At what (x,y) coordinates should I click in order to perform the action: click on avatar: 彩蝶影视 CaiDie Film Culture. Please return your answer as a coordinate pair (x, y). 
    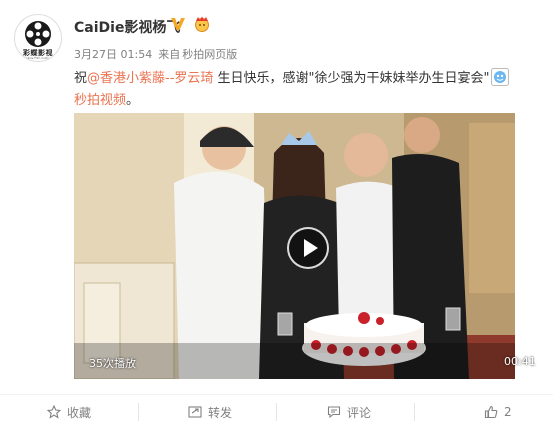
    Looking at the image, I should click on (38, 38).